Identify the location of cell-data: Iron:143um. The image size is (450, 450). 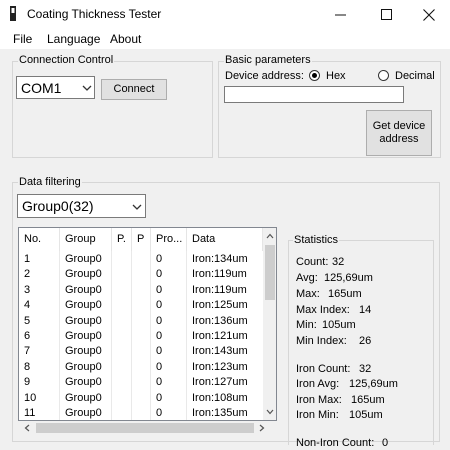
(220, 351).